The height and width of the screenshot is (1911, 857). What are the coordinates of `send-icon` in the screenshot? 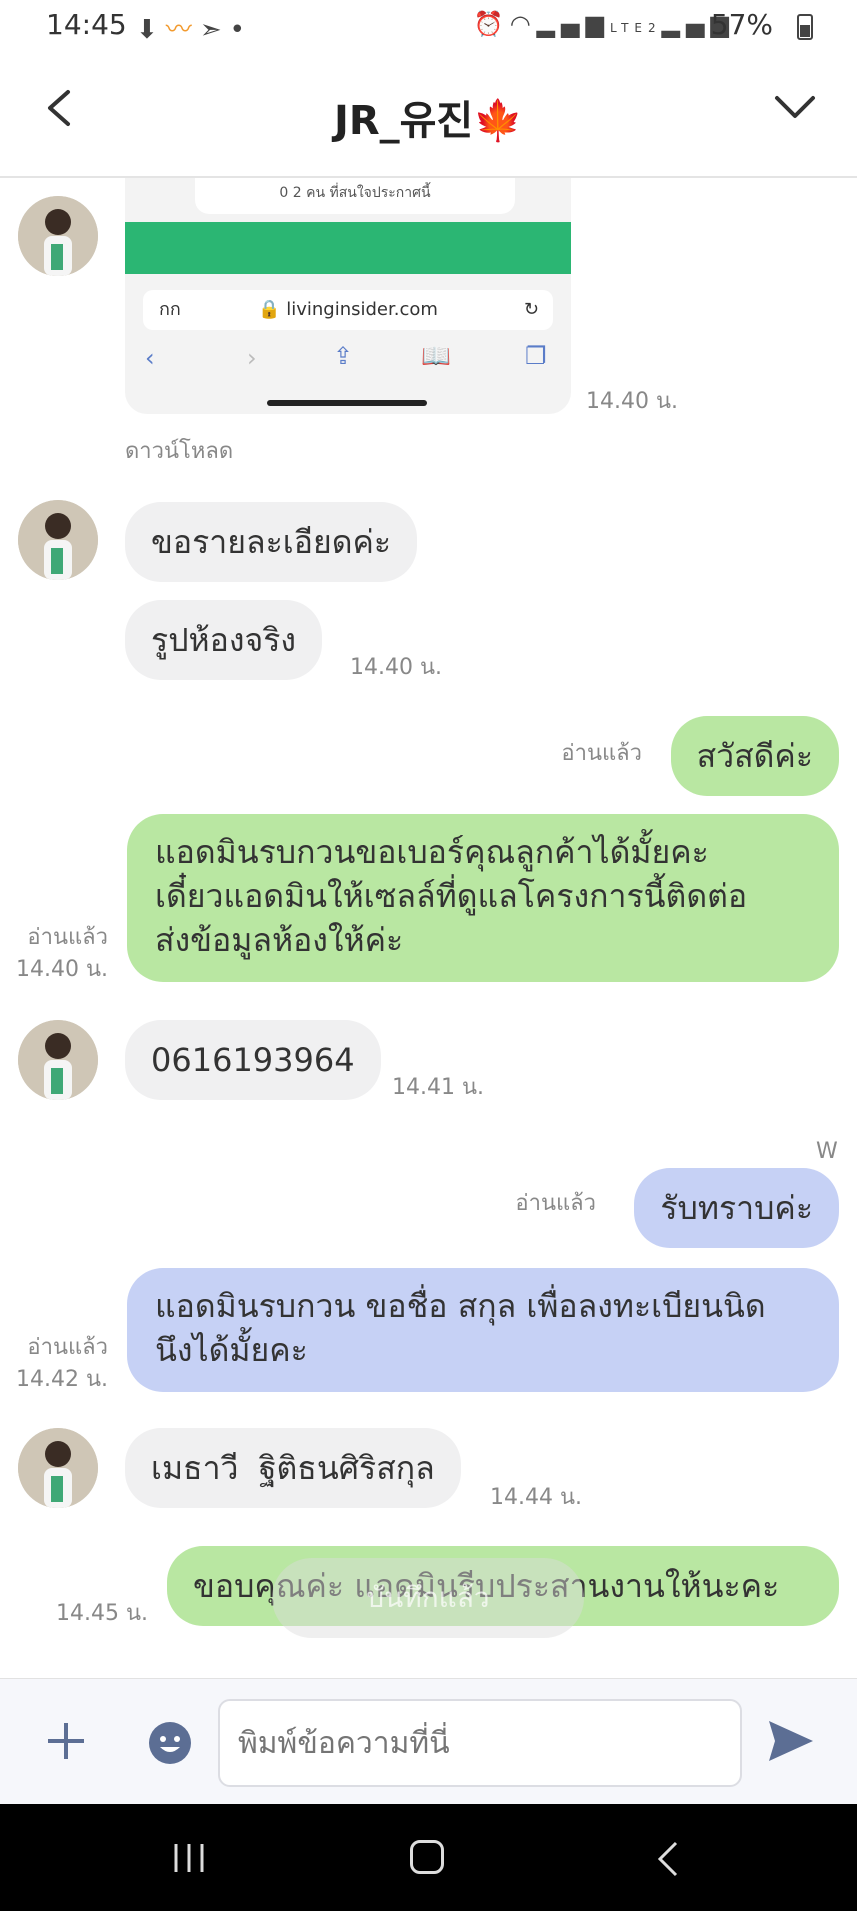 It's located at (791, 1741).